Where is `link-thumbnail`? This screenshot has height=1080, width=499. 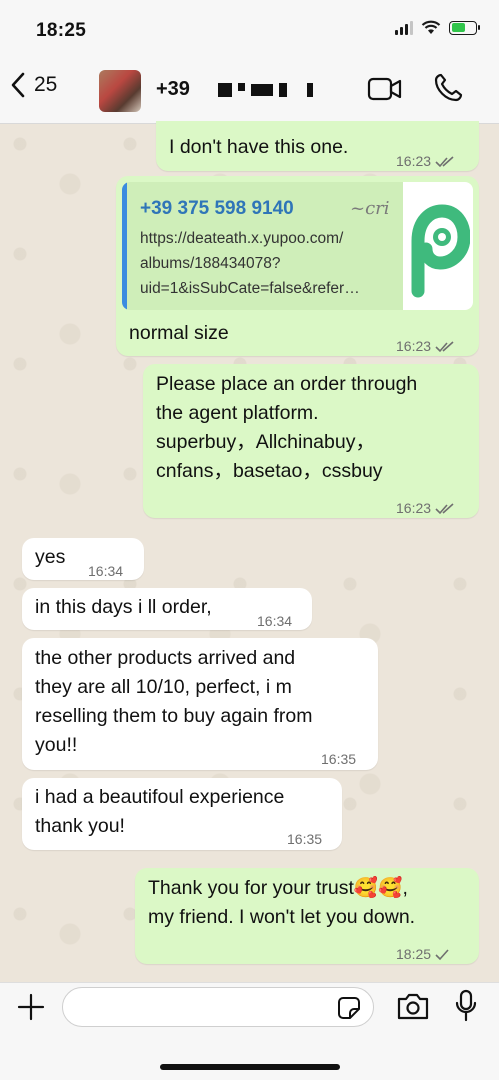 link-thumbnail is located at coordinates (438, 246).